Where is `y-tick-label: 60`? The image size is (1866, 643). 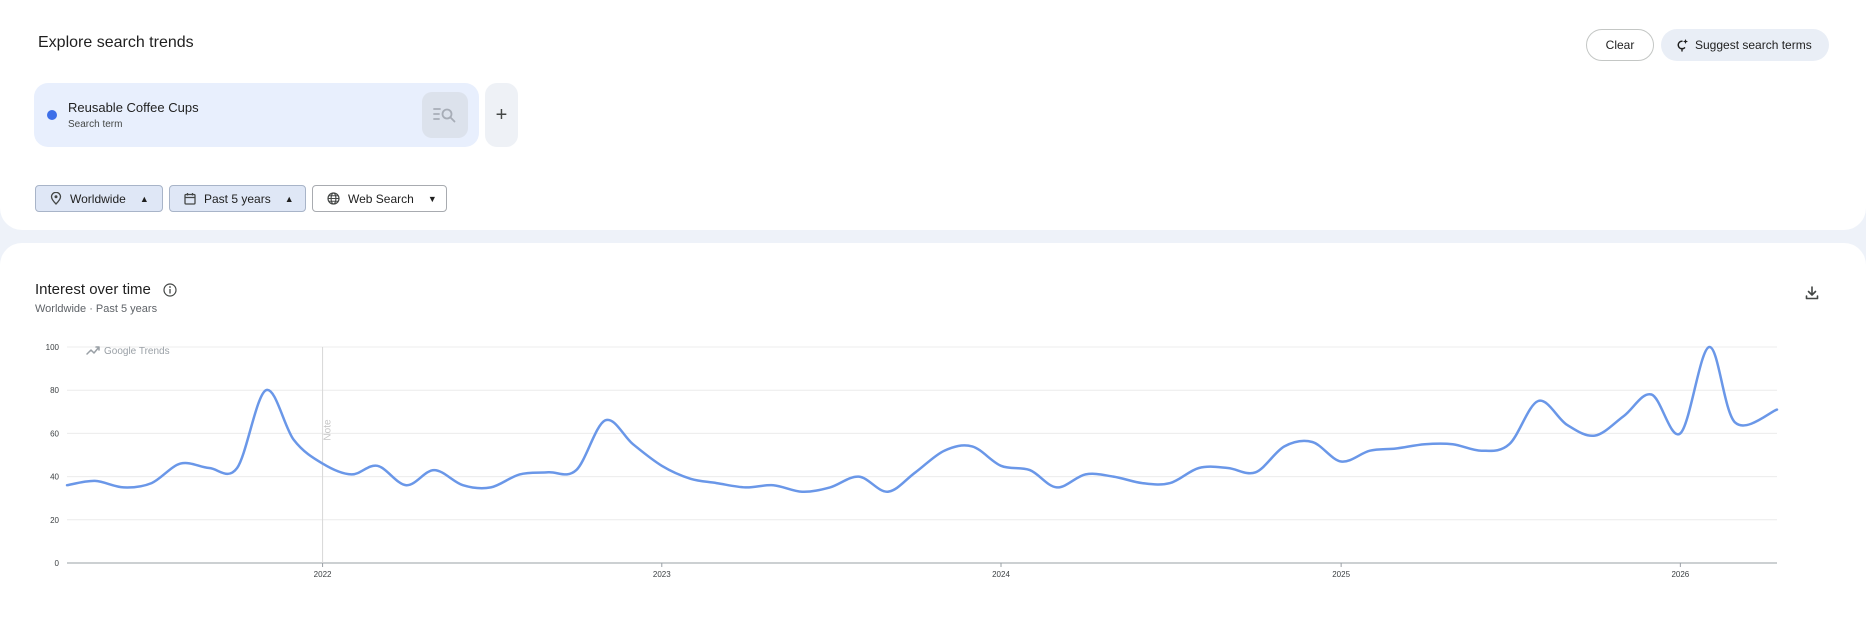
y-tick-label: 60 is located at coordinates (54, 433).